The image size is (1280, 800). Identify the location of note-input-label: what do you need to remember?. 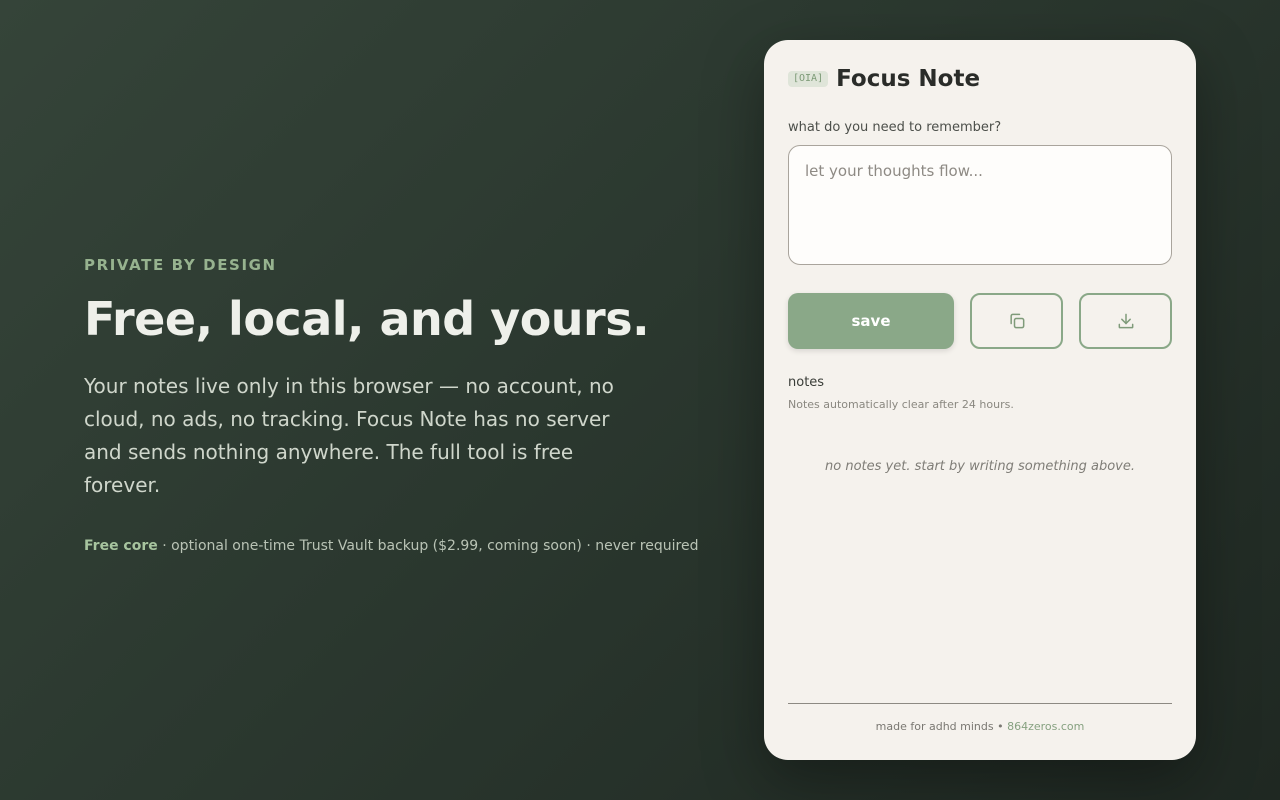
(895, 127).